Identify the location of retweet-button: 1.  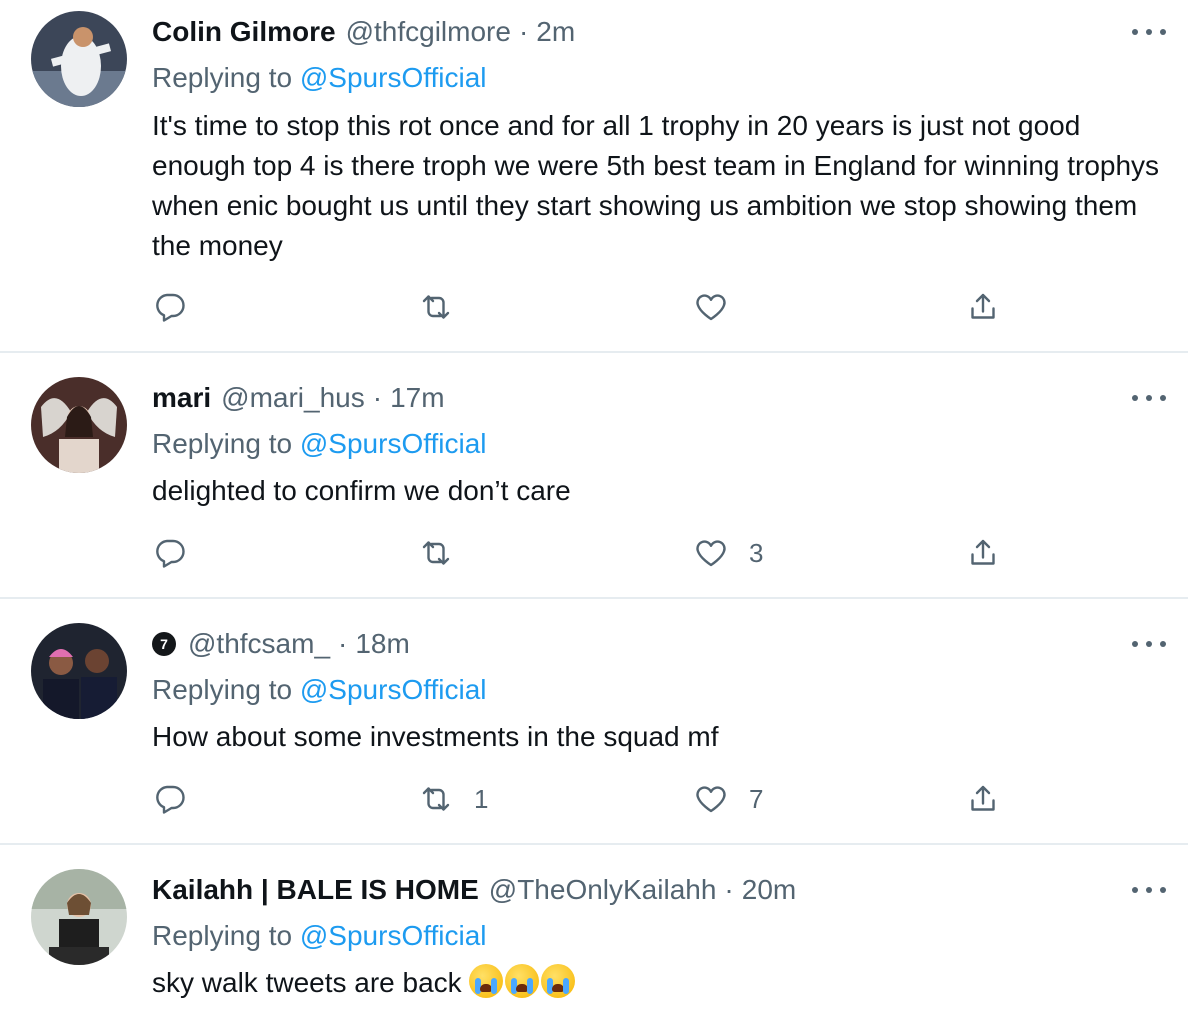
(453, 799).